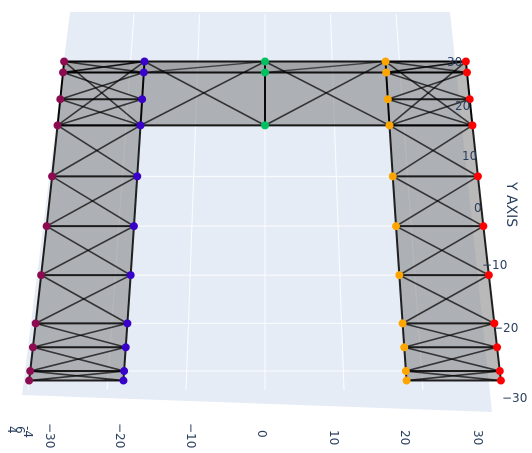 The image size is (532, 453). Describe the element at coordinates (514, 398) in the screenshot. I see `y-tick-label: −30` at that location.